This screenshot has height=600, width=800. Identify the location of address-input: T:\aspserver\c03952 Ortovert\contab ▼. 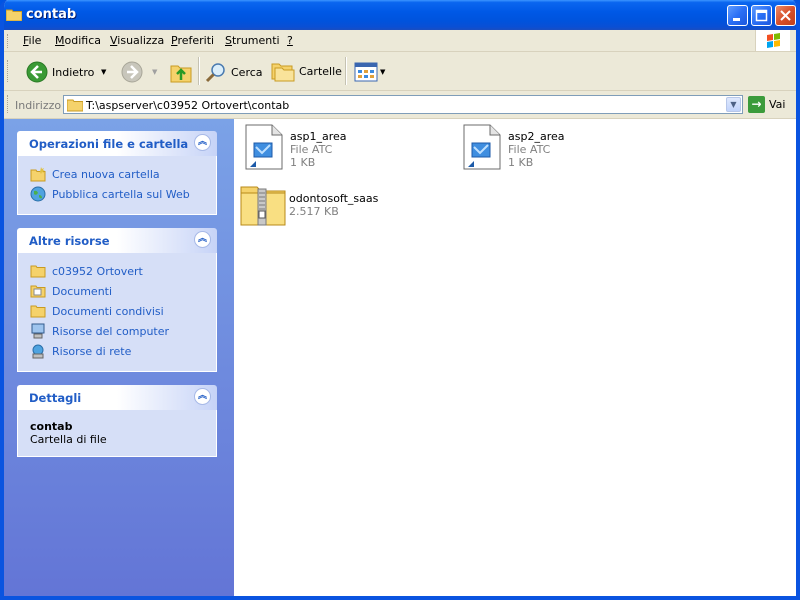
(403, 104).